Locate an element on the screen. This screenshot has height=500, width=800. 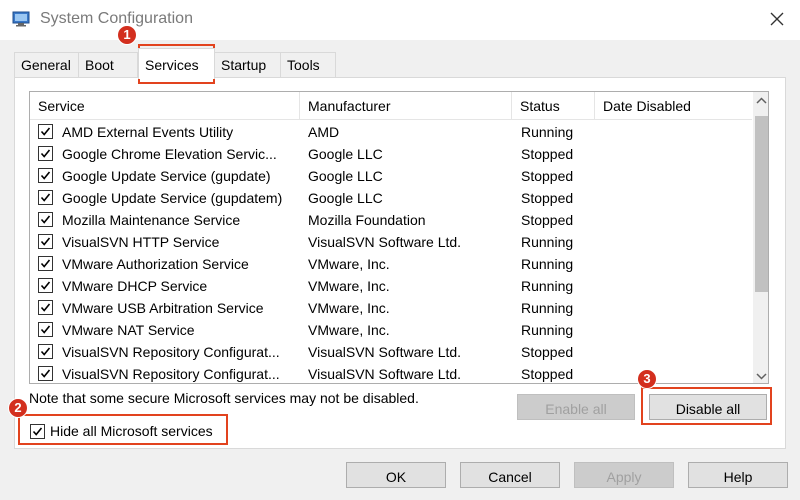
hide-microsoft-services-checkbox is located at coordinates (37, 431).